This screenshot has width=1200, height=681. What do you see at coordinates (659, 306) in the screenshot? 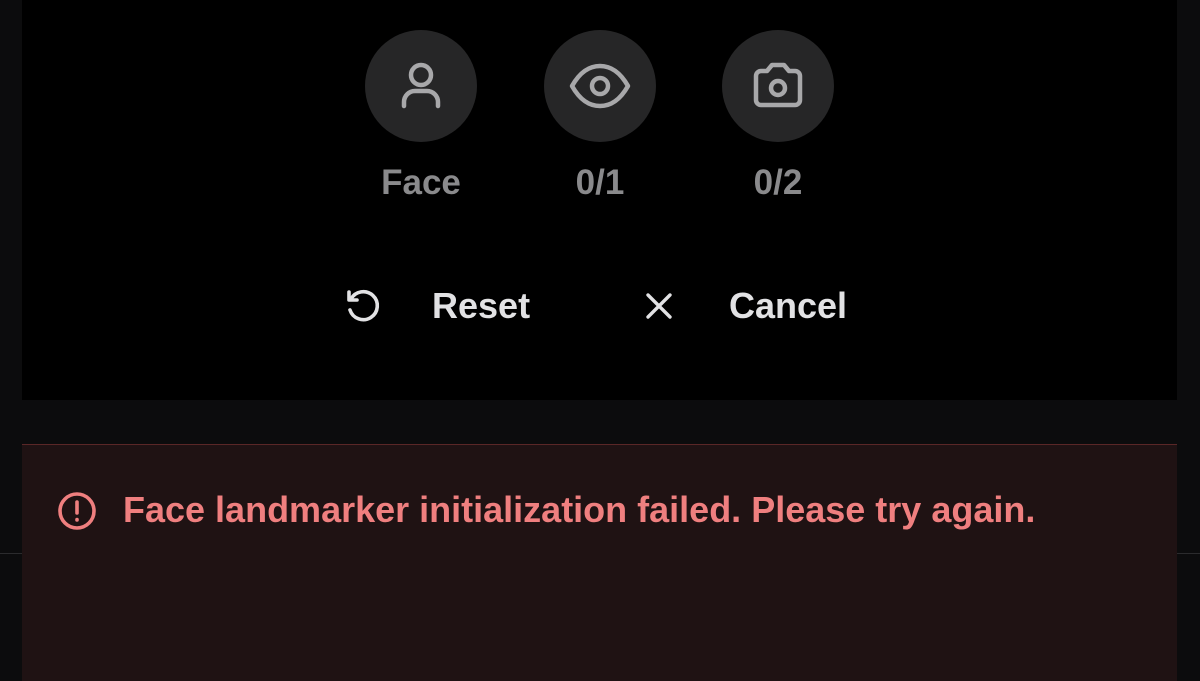
I see `close-icon` at bounding box center [659, 306].